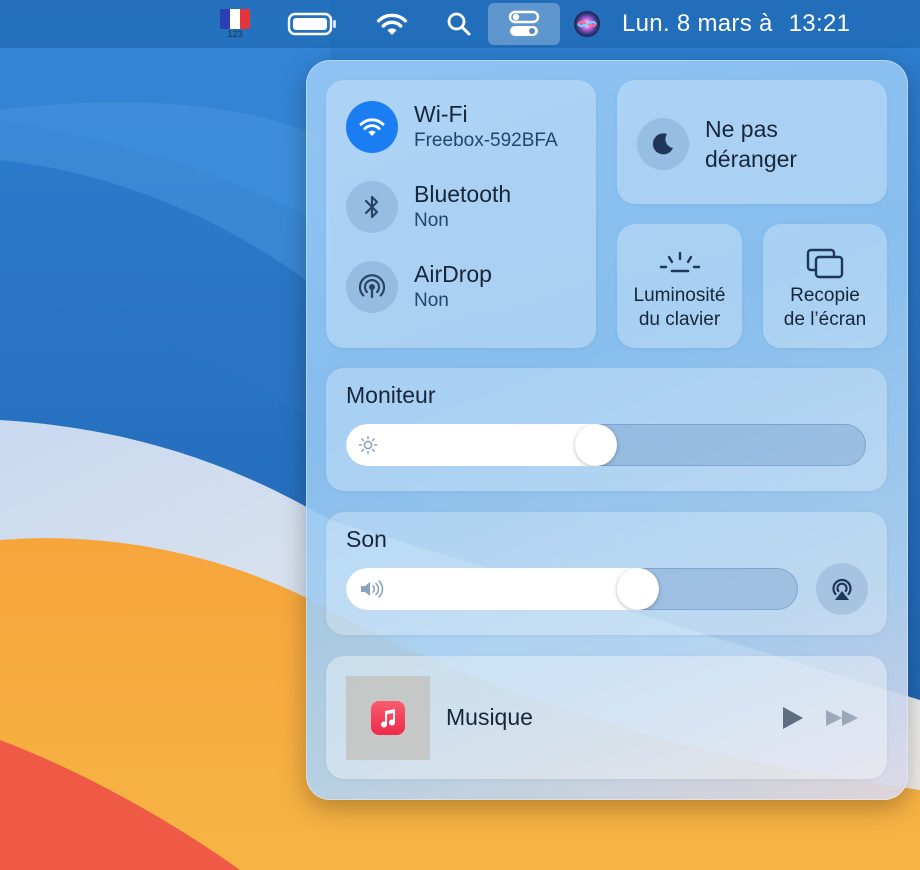 This screenshot has height=870, width=920. I want to click on keyboard-brightness-label: Luminosité du clavier, so click(679, 308).